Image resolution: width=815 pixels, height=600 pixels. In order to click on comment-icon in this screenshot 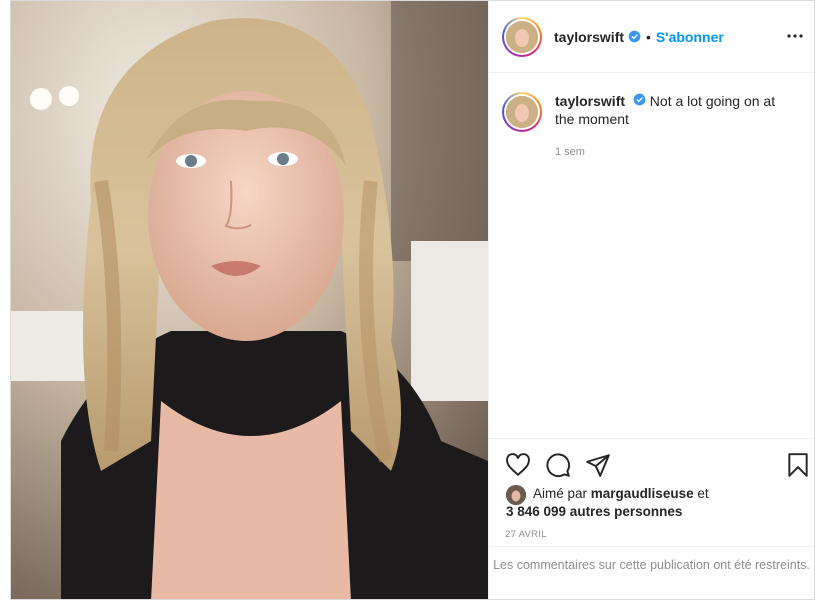, I will do `click(558, 465)`.